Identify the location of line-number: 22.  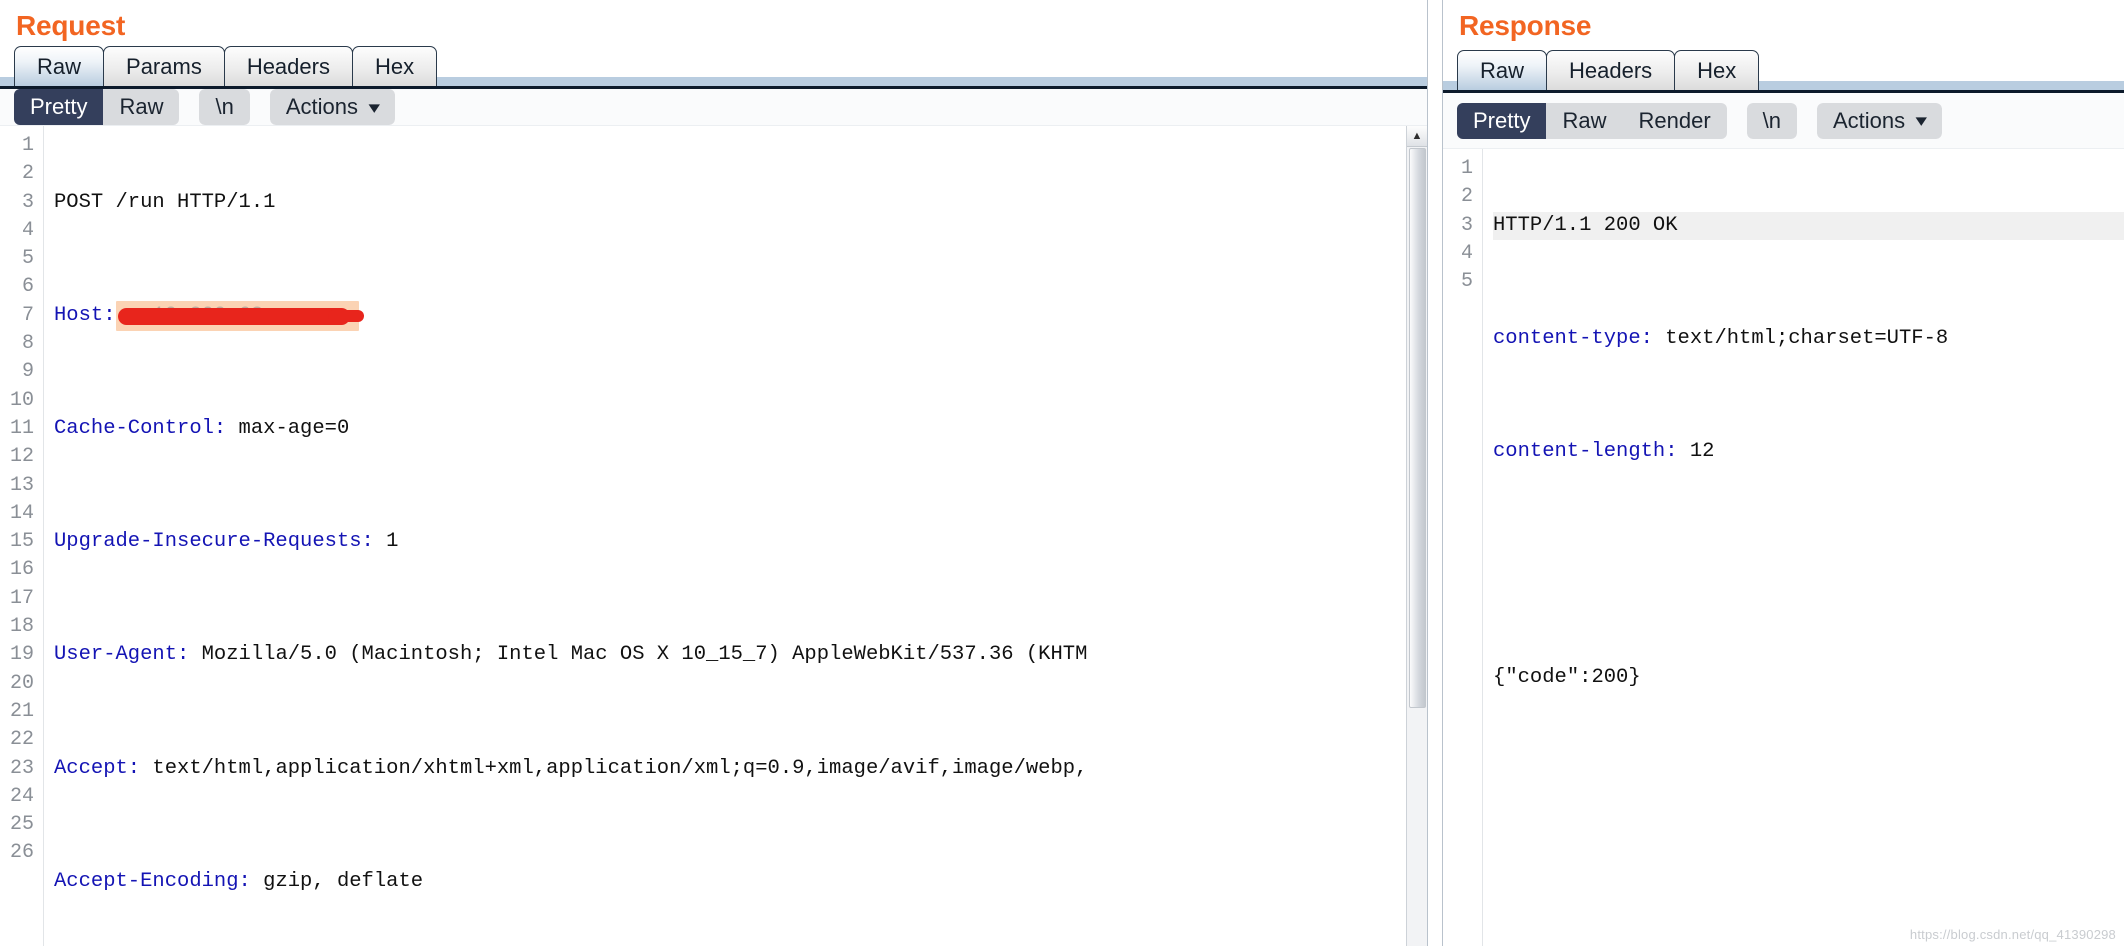
(21, 740).